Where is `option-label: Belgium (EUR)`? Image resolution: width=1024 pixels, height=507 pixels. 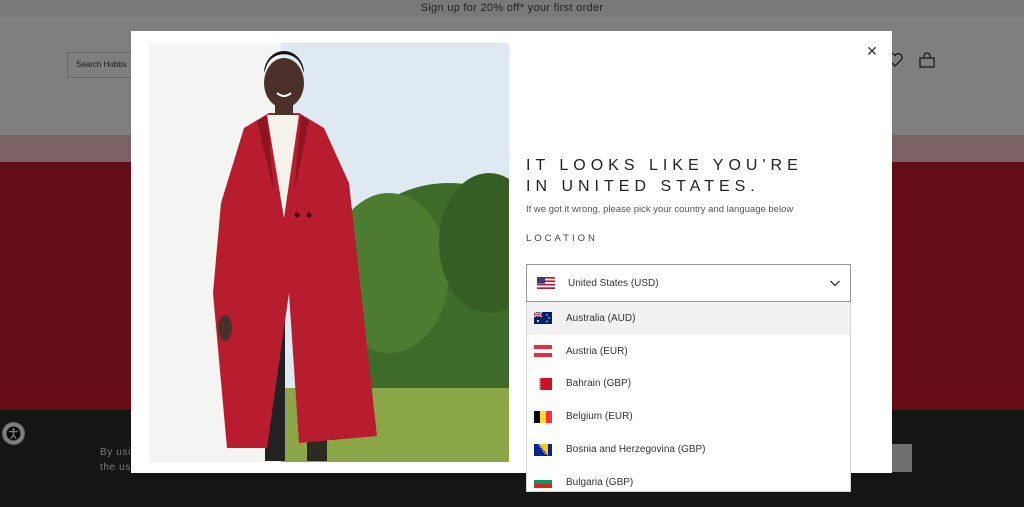
option-label: Belgium (EUR) is located at coordinates (599, 417).